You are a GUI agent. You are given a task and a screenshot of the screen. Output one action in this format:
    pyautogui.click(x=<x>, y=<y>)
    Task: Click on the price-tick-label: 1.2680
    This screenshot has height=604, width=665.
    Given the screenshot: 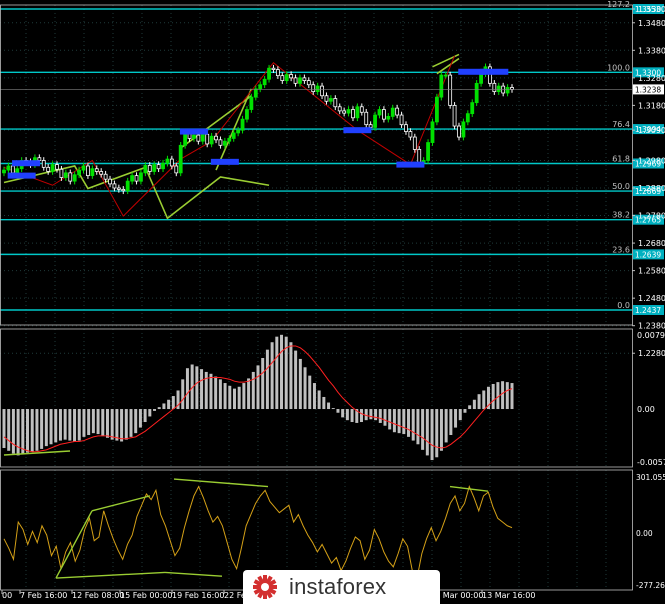 What is the action you would take?
    pyautogui.click(x=651, y=243)
    